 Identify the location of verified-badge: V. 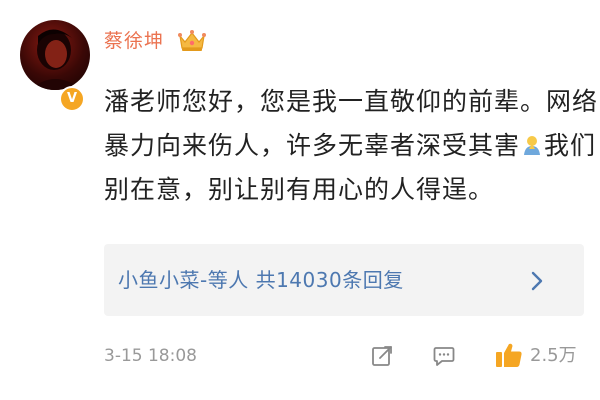
(72, 99).